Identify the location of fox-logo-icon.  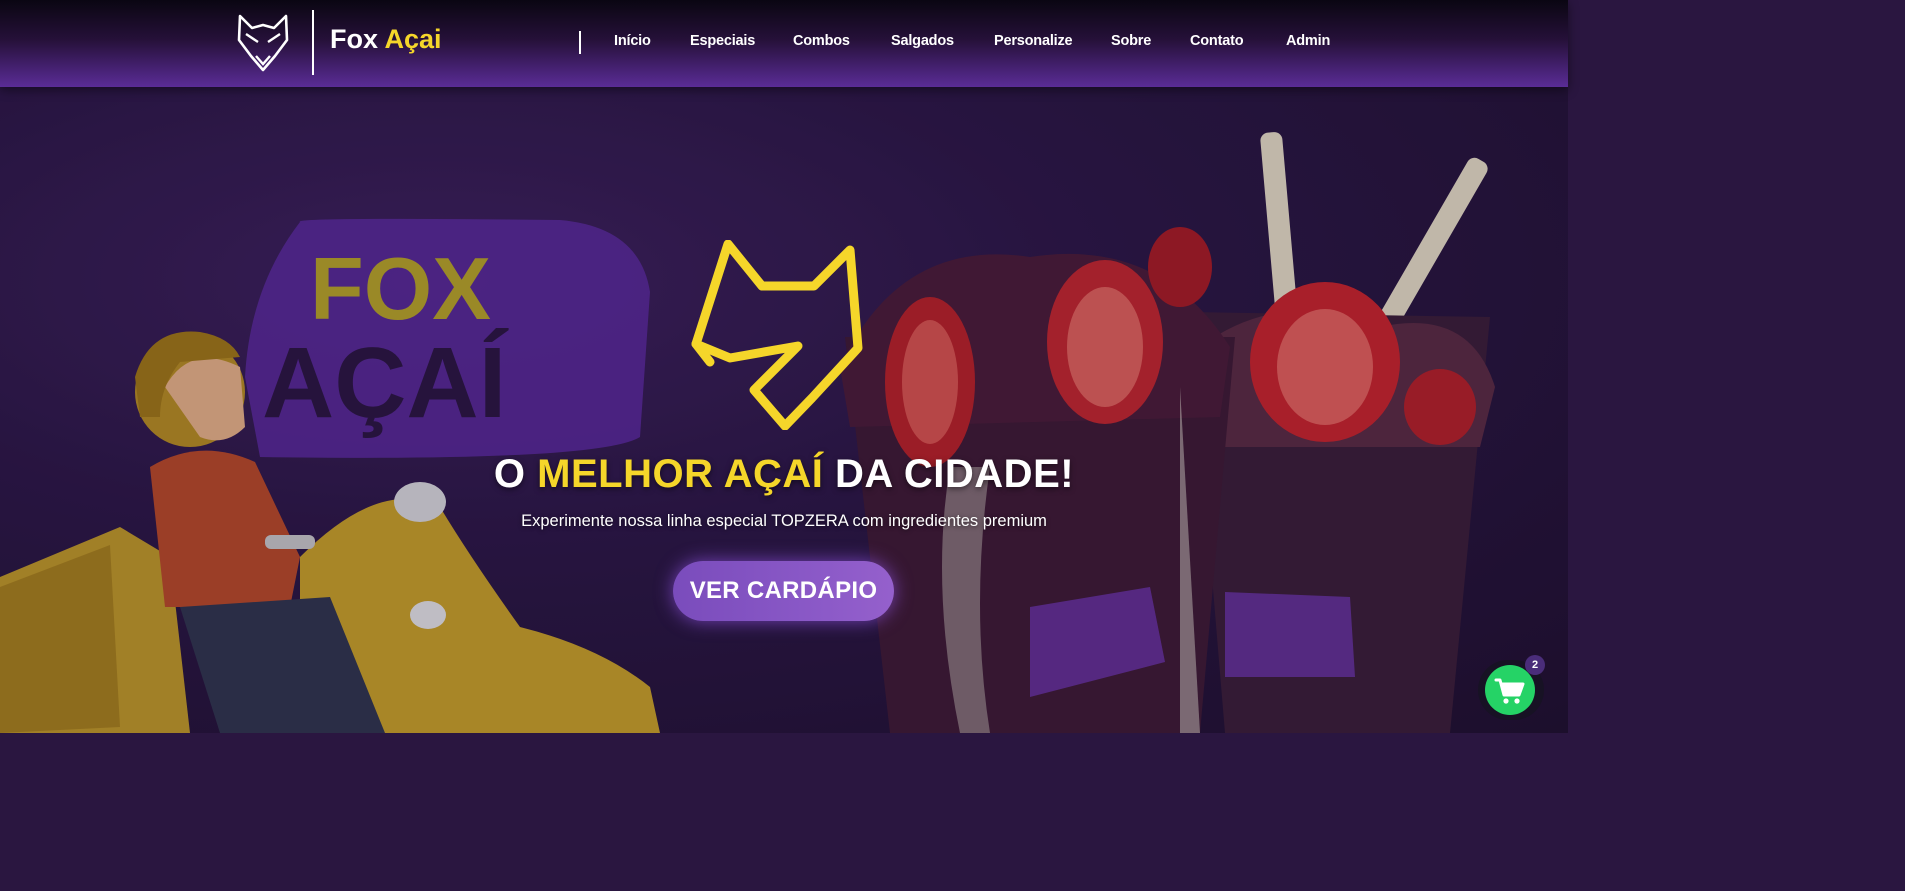
(263, 43).